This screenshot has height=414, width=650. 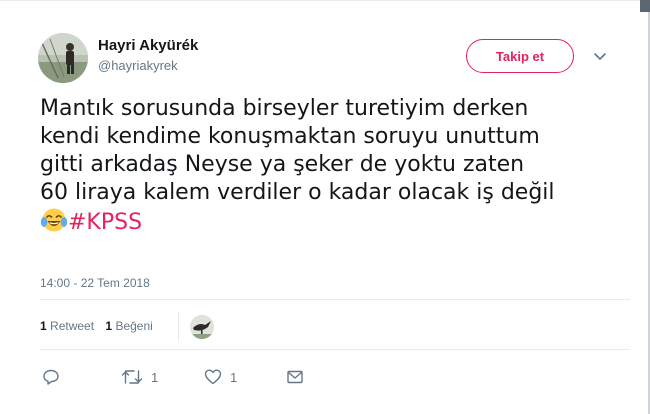 What do you see at coordinates (520, 56) in the screenshot?
I see `follow-button: Takip et` at bounding box center [520, 56].